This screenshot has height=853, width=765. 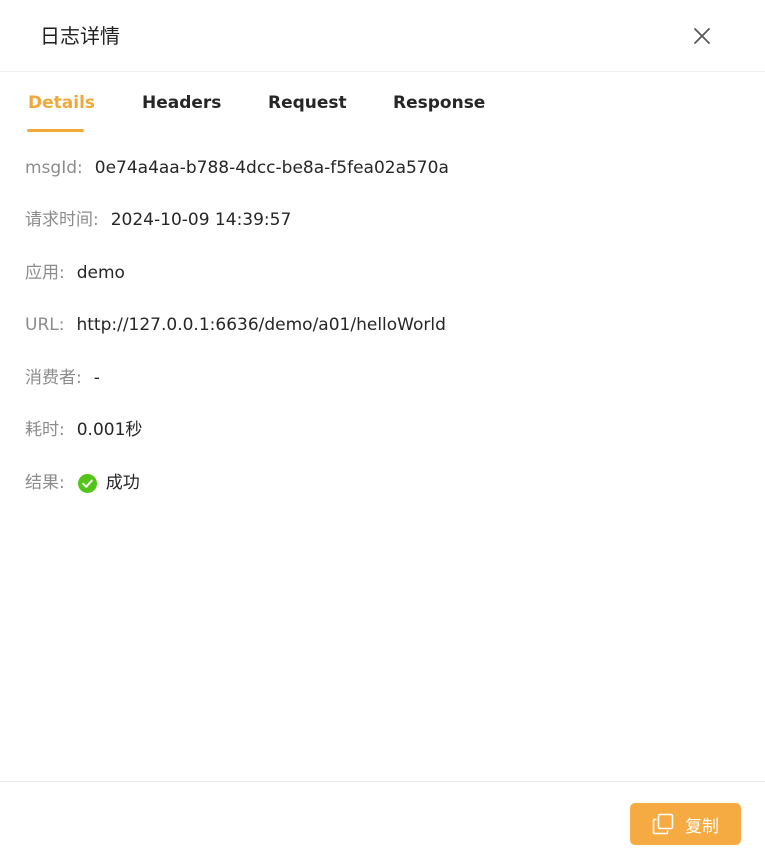 What do you see at coordinates (45, 273) in the screenshot?
I see `app-label: 应用:` at bounding box center [45, 273].